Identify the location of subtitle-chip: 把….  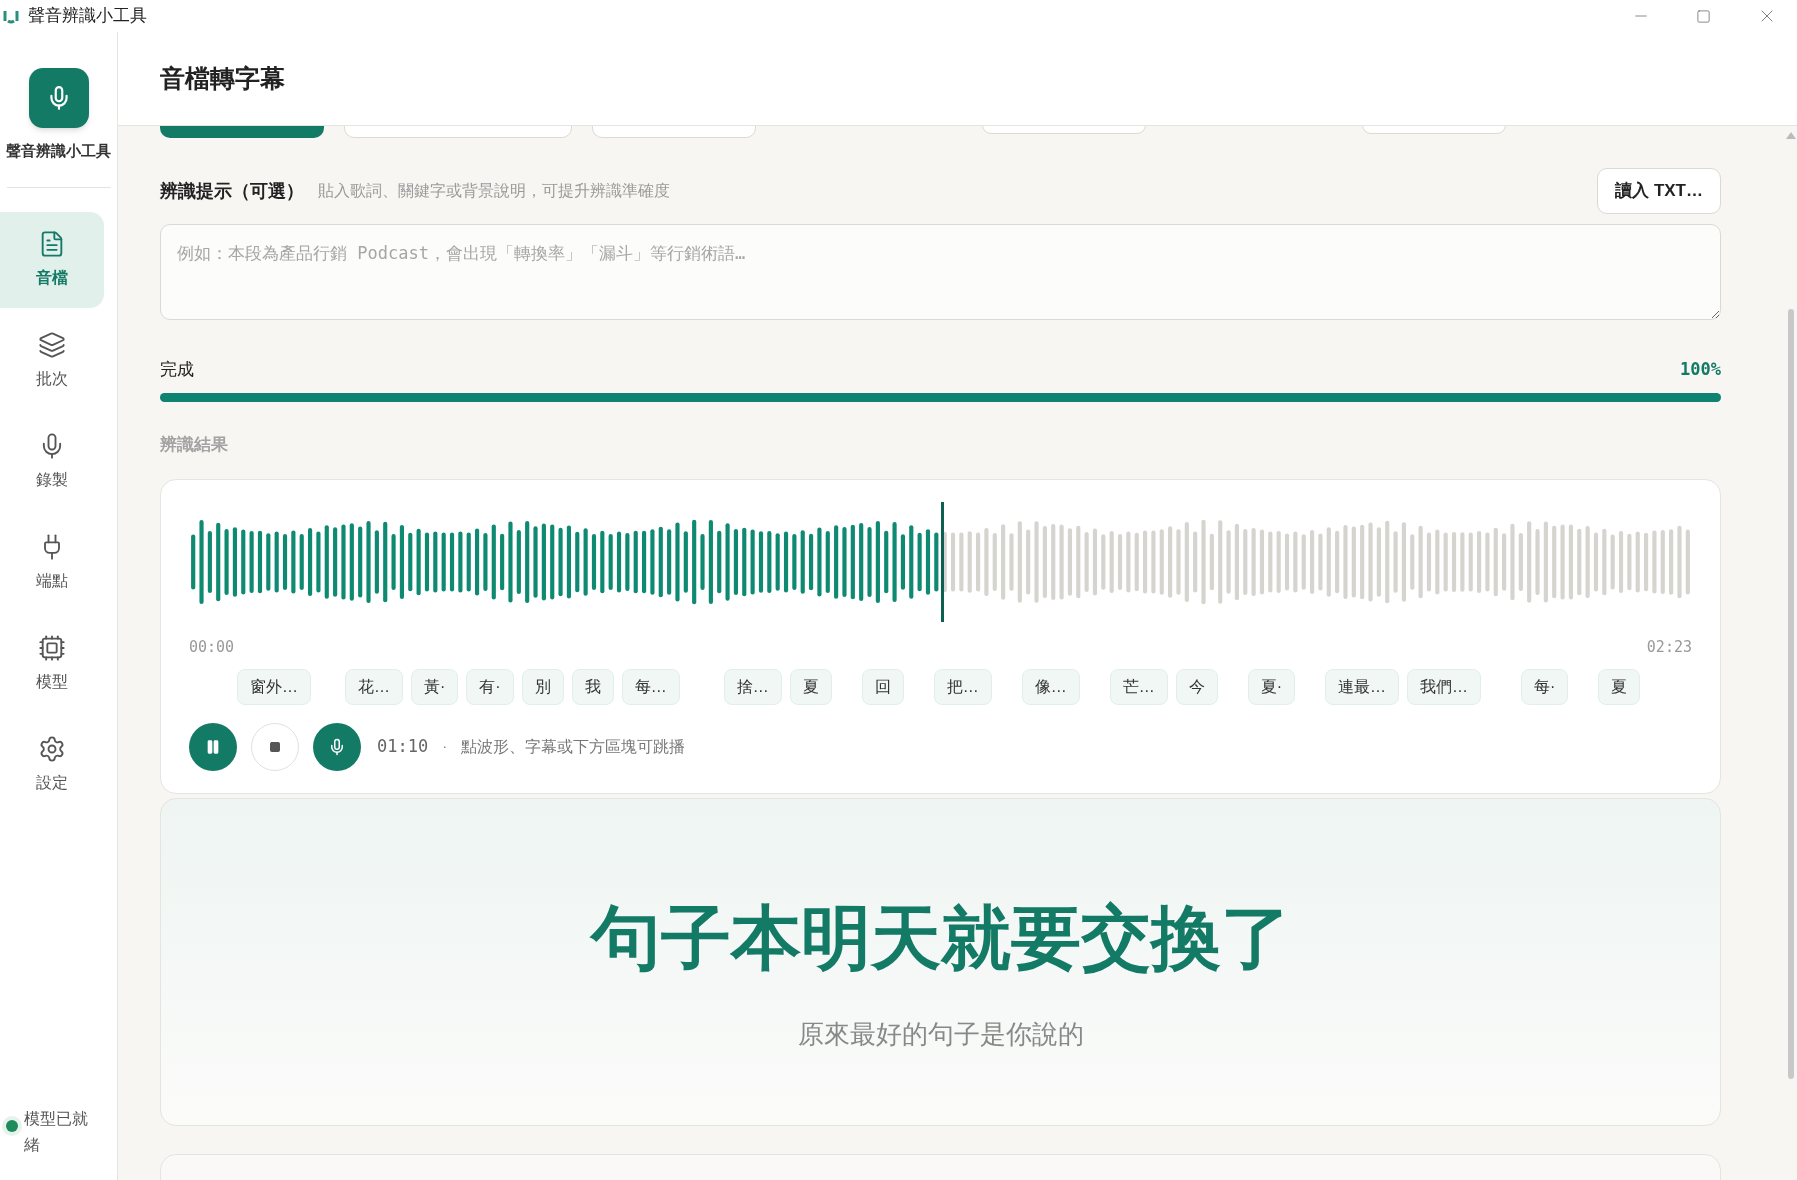
(962, 686).